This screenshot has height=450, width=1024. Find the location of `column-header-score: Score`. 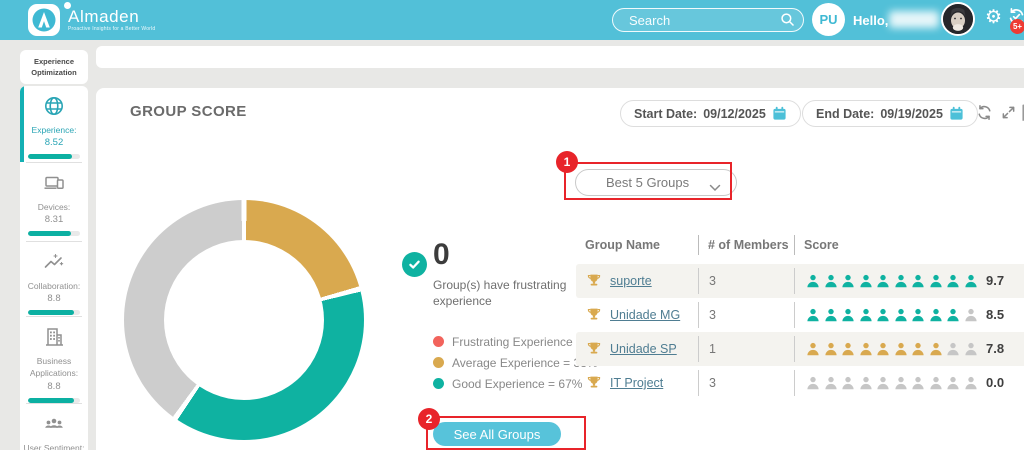

column-header-score: Score is located at coordinates (821, 245).